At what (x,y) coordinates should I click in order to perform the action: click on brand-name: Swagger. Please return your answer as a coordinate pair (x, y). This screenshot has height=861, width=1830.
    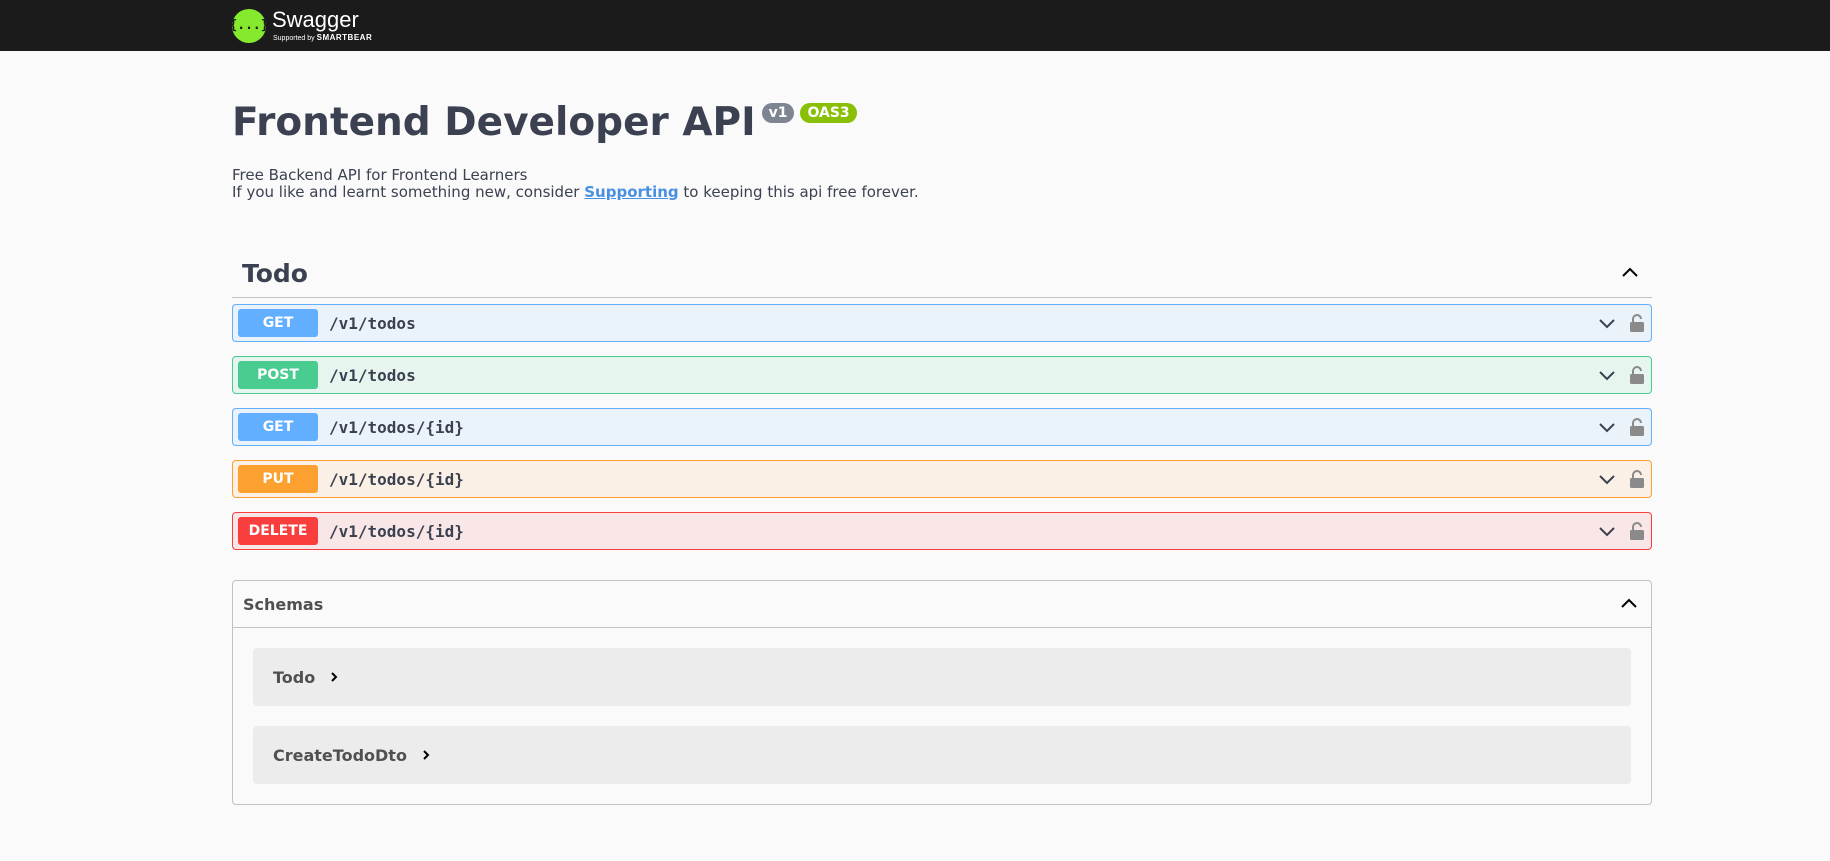
    Looking at the image, I should click on (315, 19).